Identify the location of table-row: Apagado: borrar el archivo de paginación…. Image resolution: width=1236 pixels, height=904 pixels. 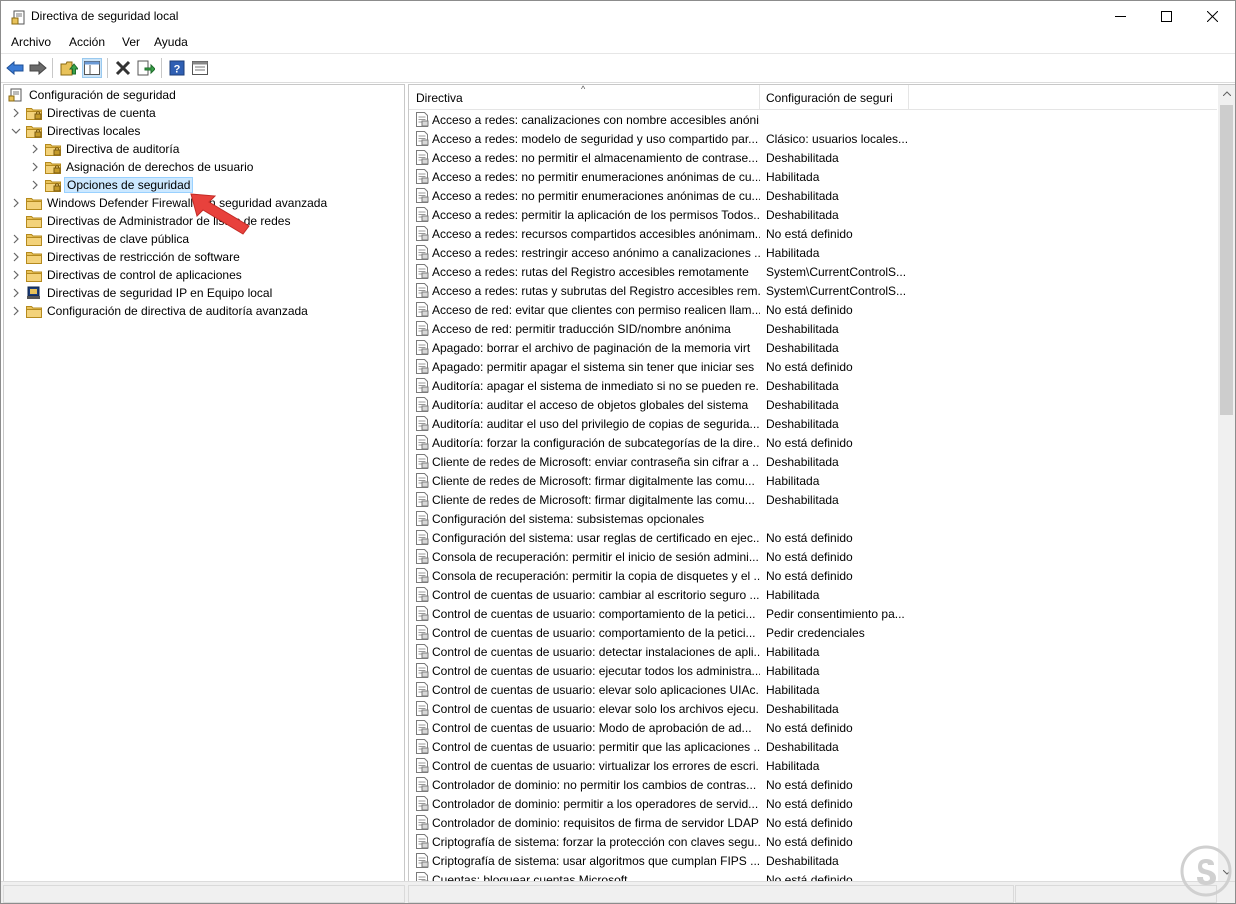
(813, 347).